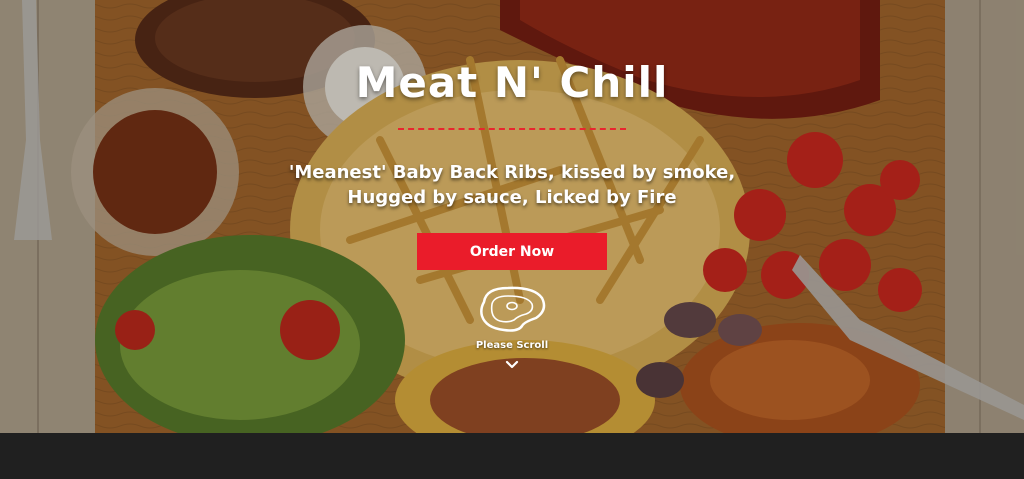 The width and height of the screenshot is (1024, 479). I want to click on dark-section-band, so click(512, 456).